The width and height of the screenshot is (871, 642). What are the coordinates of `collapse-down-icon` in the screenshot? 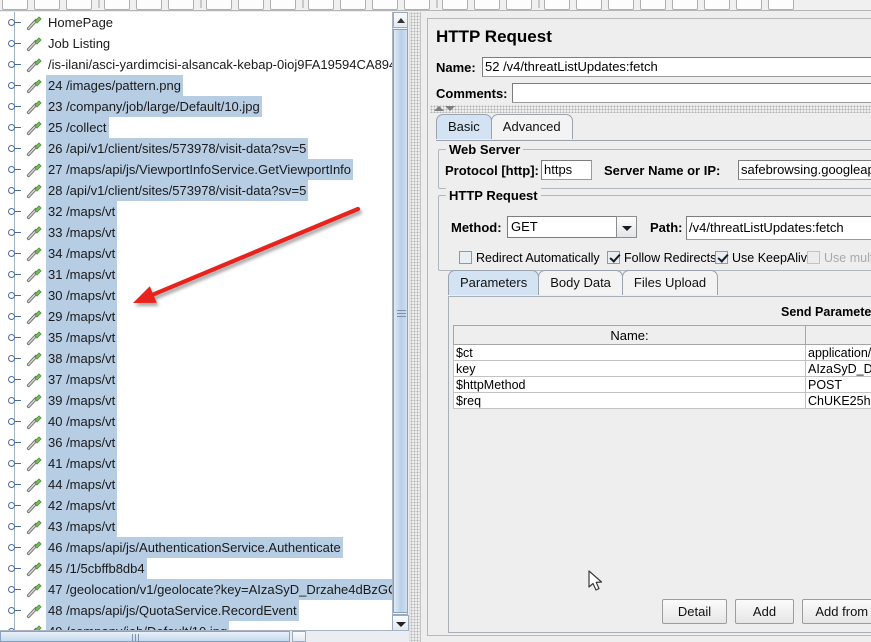 It's located at (450, 108).